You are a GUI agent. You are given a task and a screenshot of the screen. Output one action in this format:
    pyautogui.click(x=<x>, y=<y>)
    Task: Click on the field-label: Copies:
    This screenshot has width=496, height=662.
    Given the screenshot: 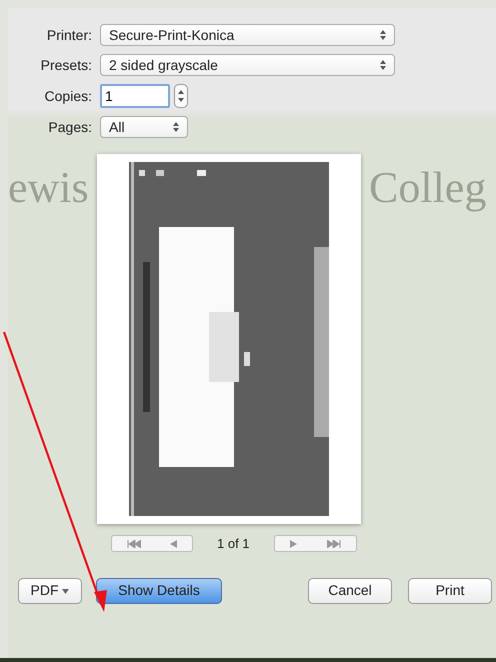 What is the action you would take?
    pyautogui.click(x=68, y=96)
    